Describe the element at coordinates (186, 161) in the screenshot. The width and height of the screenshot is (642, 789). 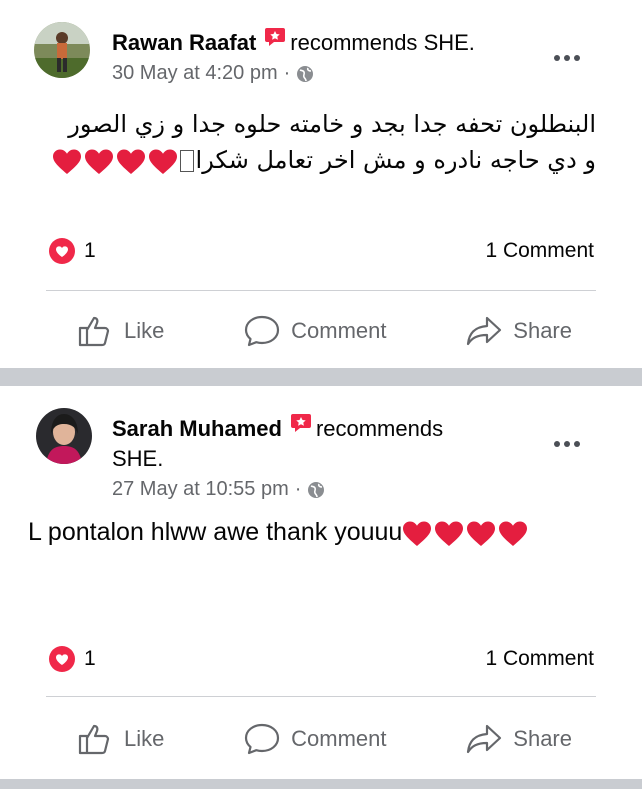
I see `unknown-glyph` at that location.